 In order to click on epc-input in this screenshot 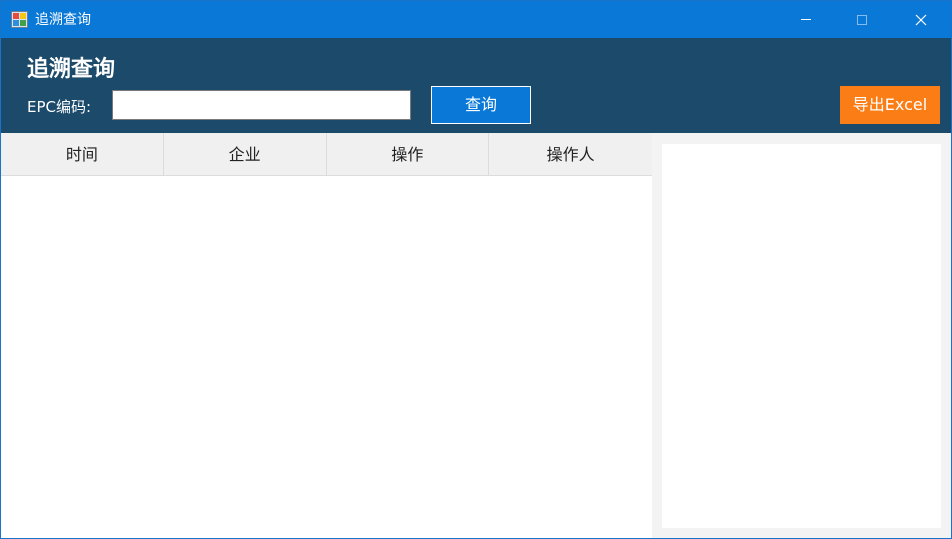, I will do `click(261, 105)`.